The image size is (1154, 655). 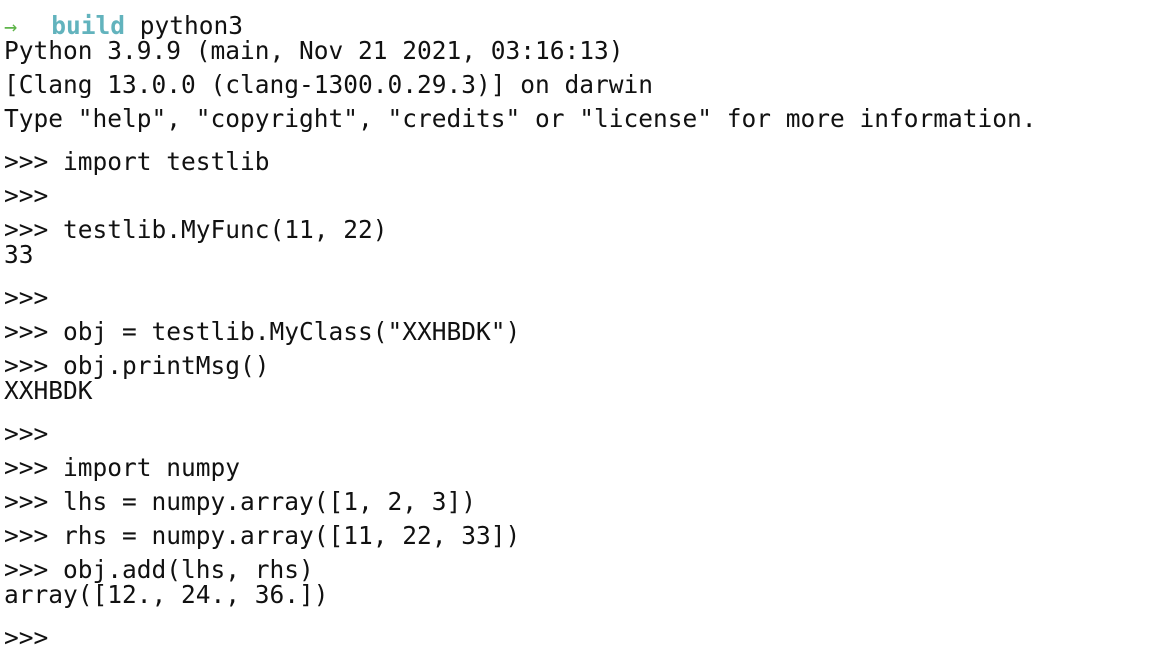 I want to click on output-text: XXHBDK, so click(x=48, y=390).